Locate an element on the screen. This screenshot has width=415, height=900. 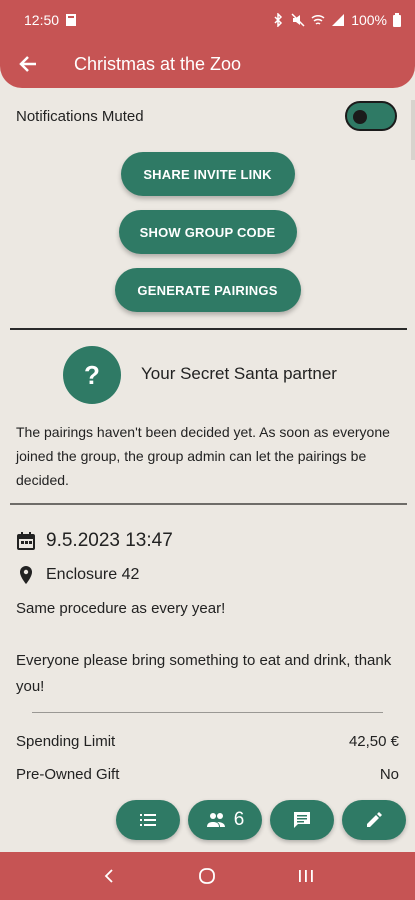
partner-avatar: ? is located at coordinates (92, 375).